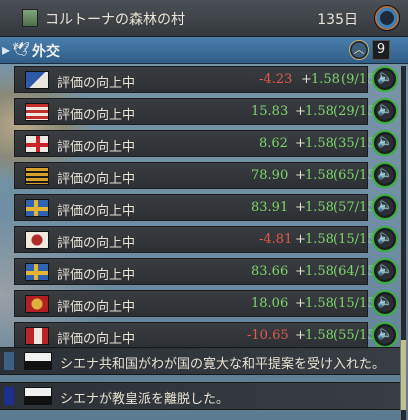  I want to click on opinion-value: -4.81, so click(276, 239).